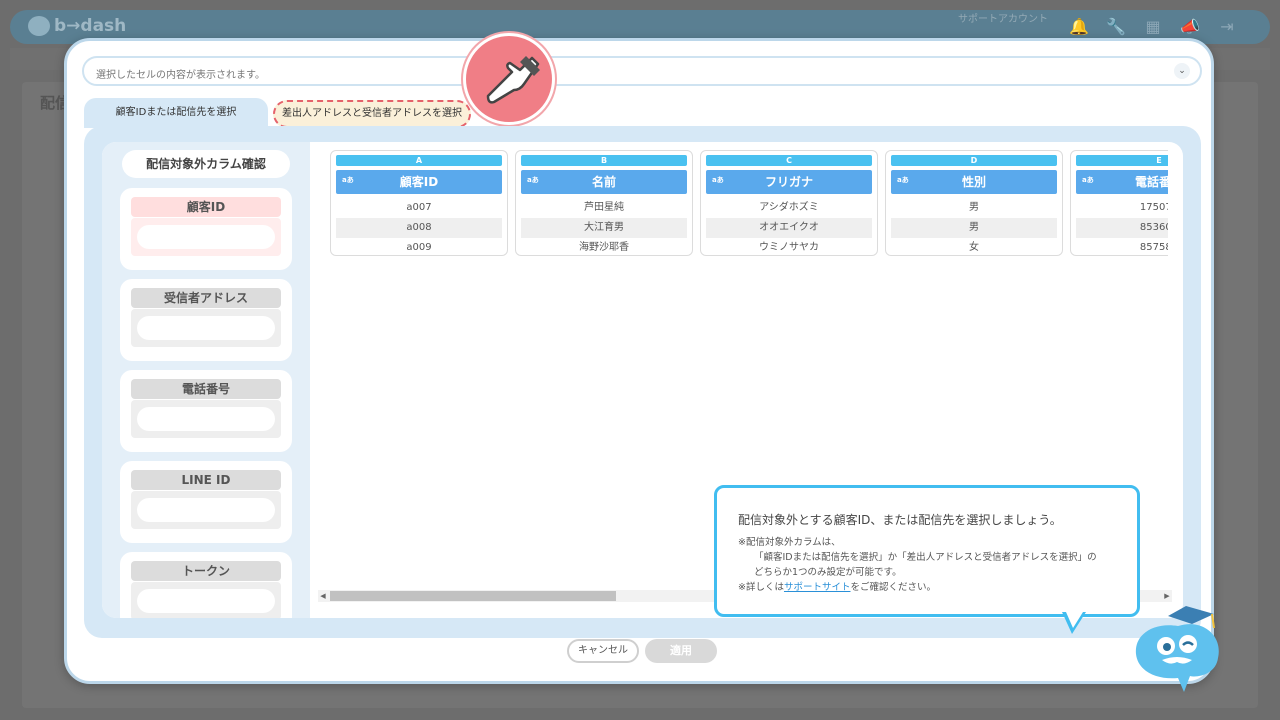  What do you see at coordinates (900, 520) in the screenshot?
I see `tooltip-title: 配信対象外とする顧客ID、または配信先を選択しましょう。` at bounding box center [900, 520].